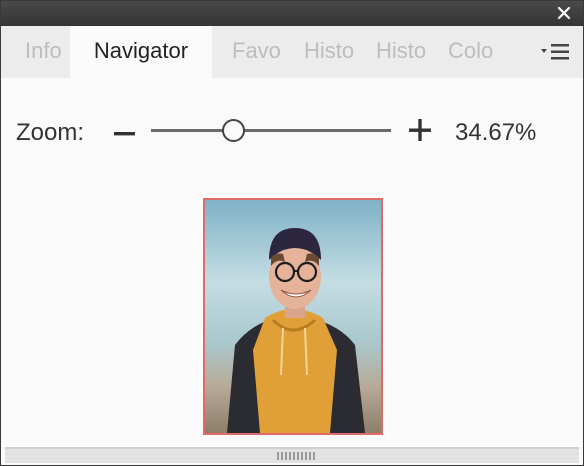  I want to click on tab-favorites: Favo, so click(259, 52).